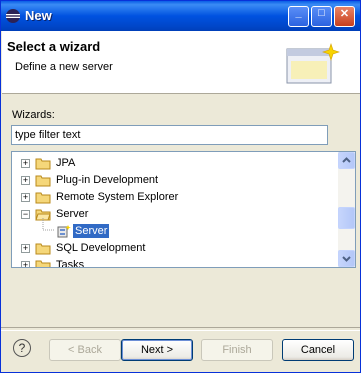  What do you see at coordinates (22, 348) in the screenshot?
I see `help-button: ?` at bounding box center [22, 348].